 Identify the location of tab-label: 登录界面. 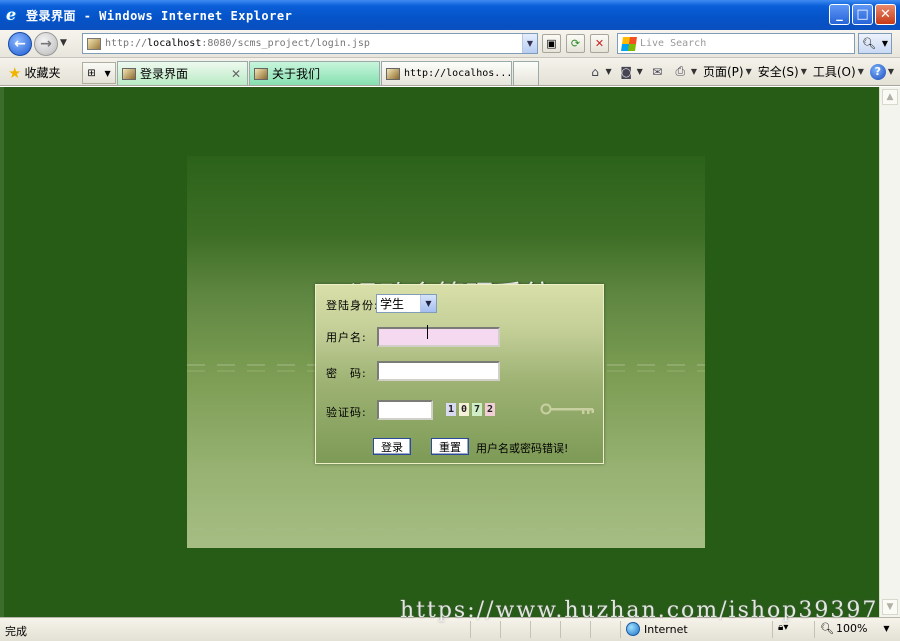
(164, 74).